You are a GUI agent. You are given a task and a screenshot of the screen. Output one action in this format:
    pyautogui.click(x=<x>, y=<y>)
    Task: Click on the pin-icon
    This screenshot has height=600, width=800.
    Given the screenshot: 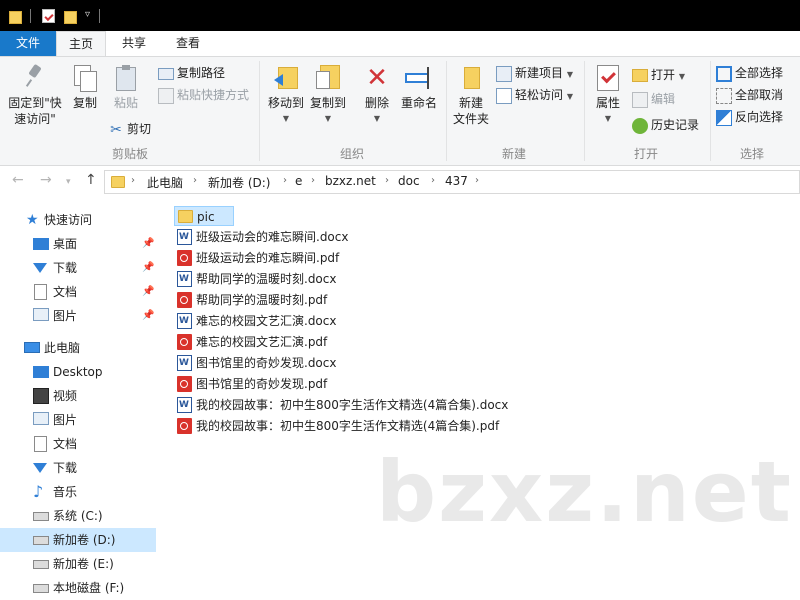 What is the action you would take?
    pyautogui.click(x=35, y=75)
    